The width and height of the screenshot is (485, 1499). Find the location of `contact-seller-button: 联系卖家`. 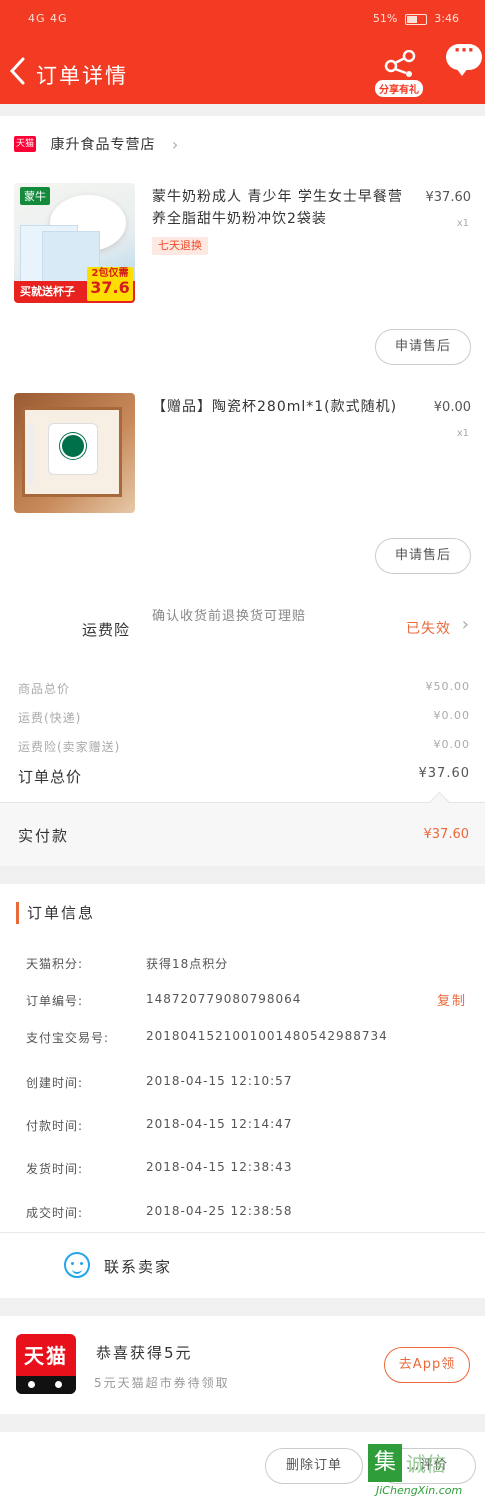

contact-seller-button: 联系卖家 is located at coordinates (242, 1266).